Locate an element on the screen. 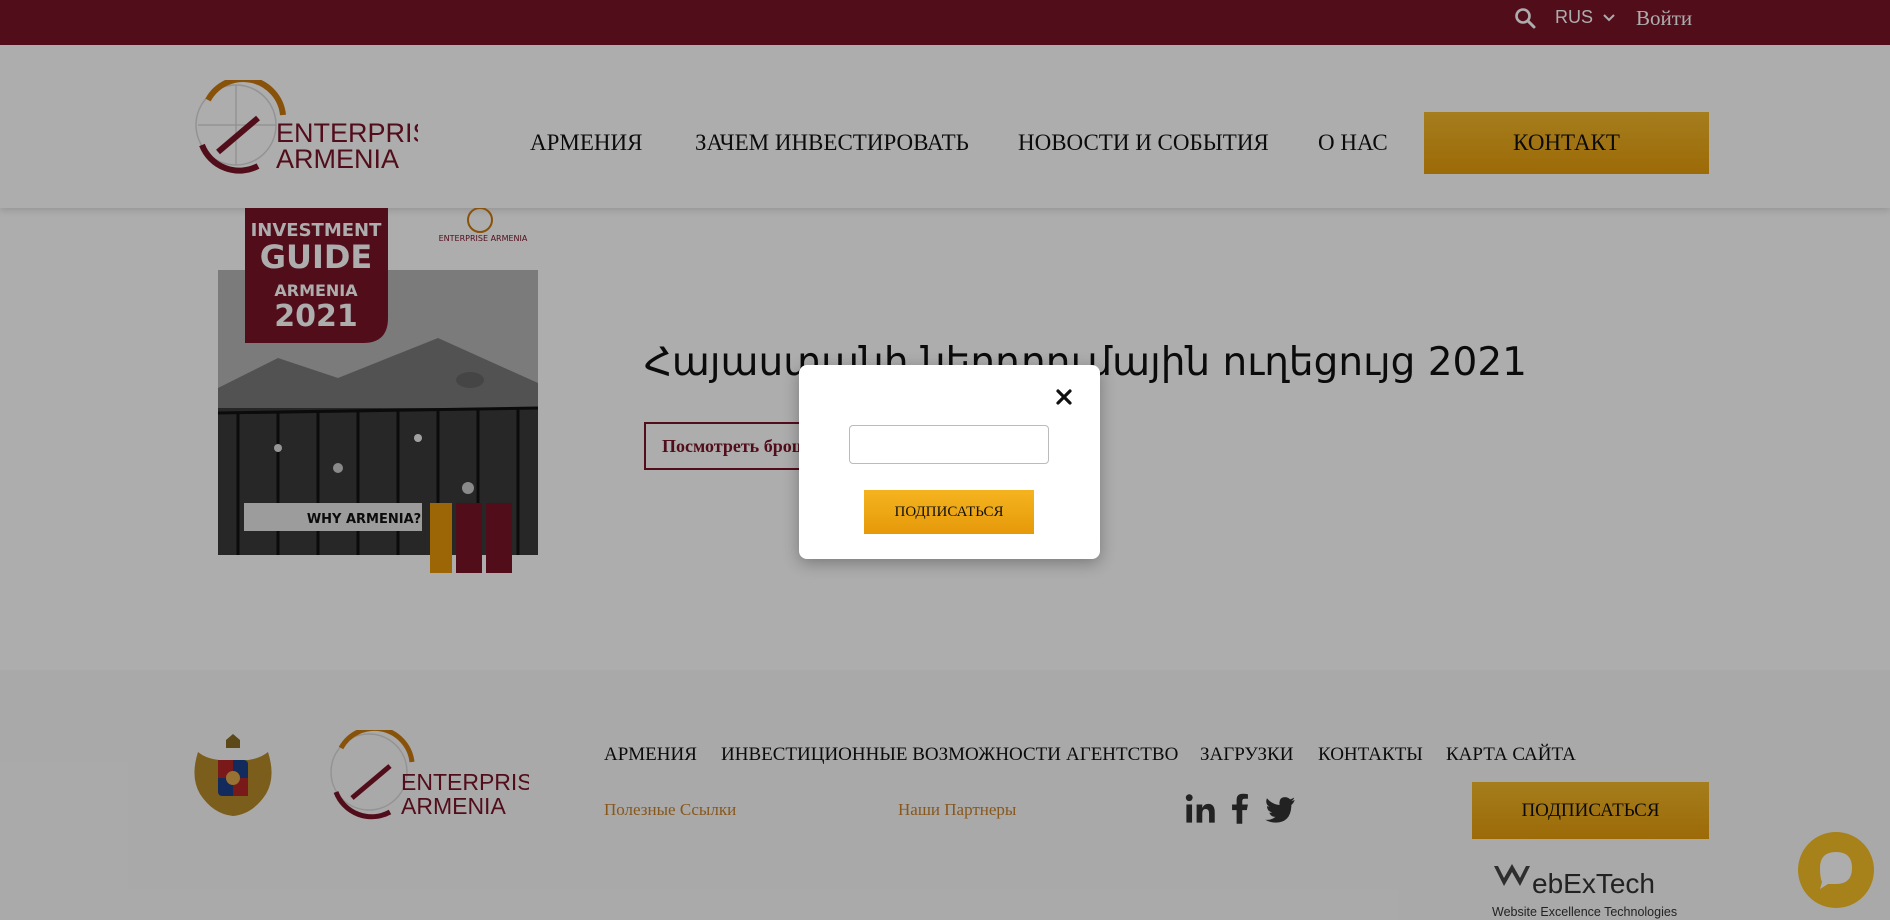 This screenshot has width=1890, height=920. subscribe-modal: ПОДПИСАТЬСЯ is located at coordinates (949, 462).